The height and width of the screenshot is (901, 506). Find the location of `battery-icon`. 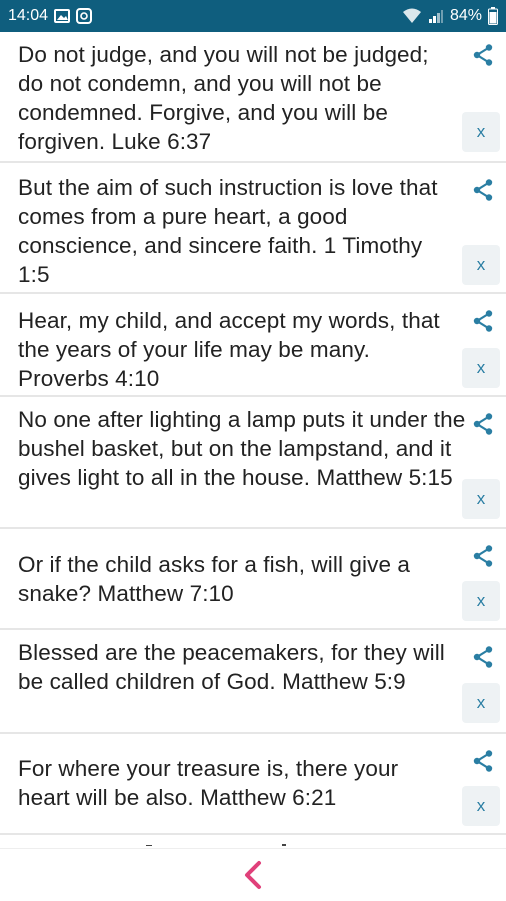

battery-icon is located at coordinates (493, 16).